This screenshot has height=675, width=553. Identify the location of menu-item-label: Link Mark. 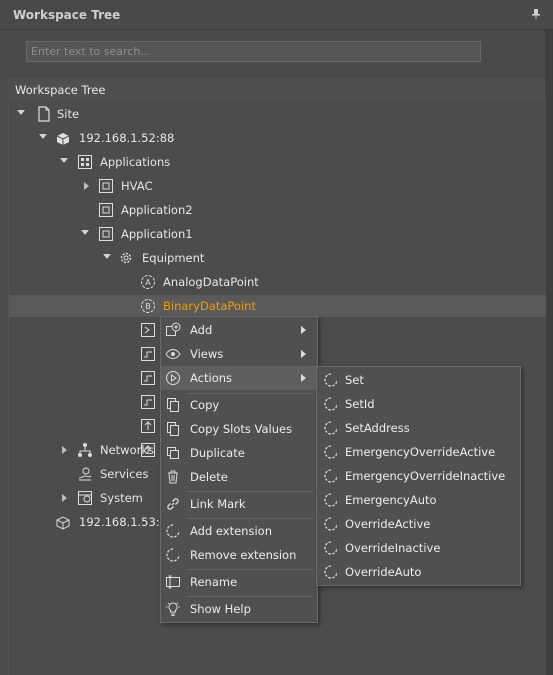
(218, 504).